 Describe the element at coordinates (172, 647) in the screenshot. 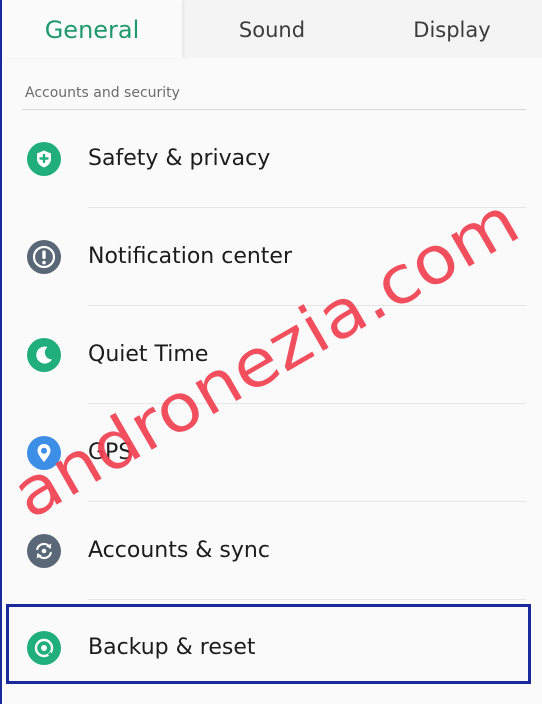

I see `settings-item-label: Backup & reset` at that location.